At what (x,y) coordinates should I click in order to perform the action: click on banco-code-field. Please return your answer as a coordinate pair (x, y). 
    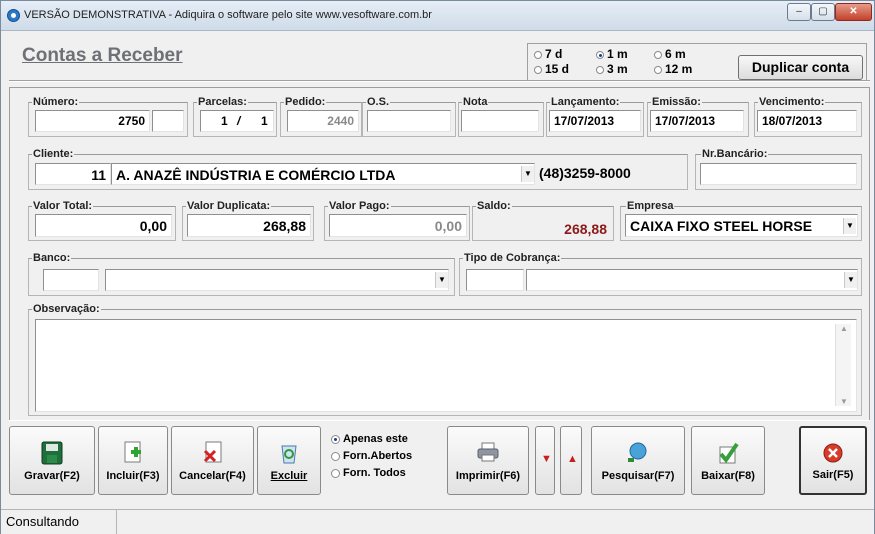
    Looking at the image, I should click on (71, 280).